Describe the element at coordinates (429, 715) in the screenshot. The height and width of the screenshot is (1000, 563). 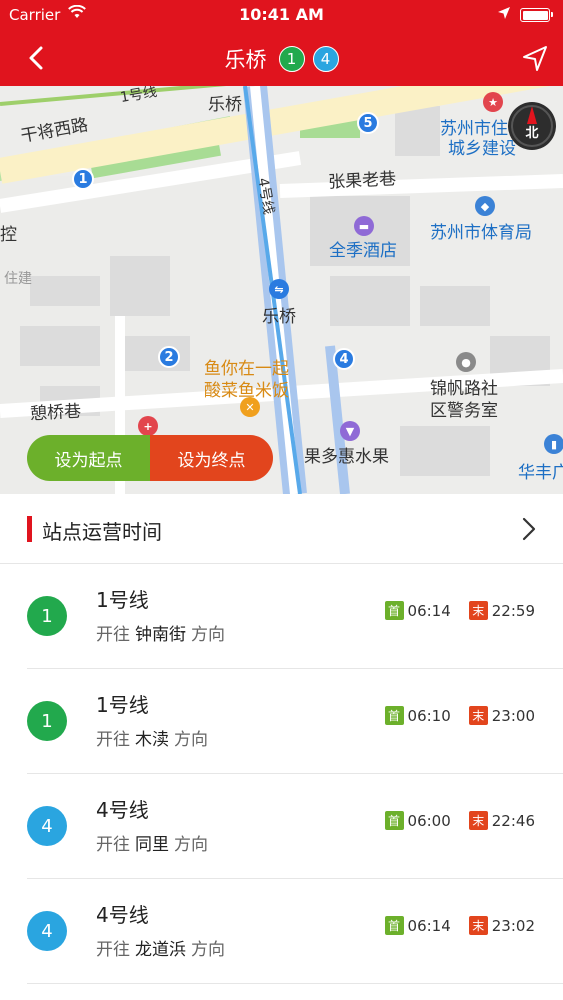
I see `first-train-time: 06:10` at that location.